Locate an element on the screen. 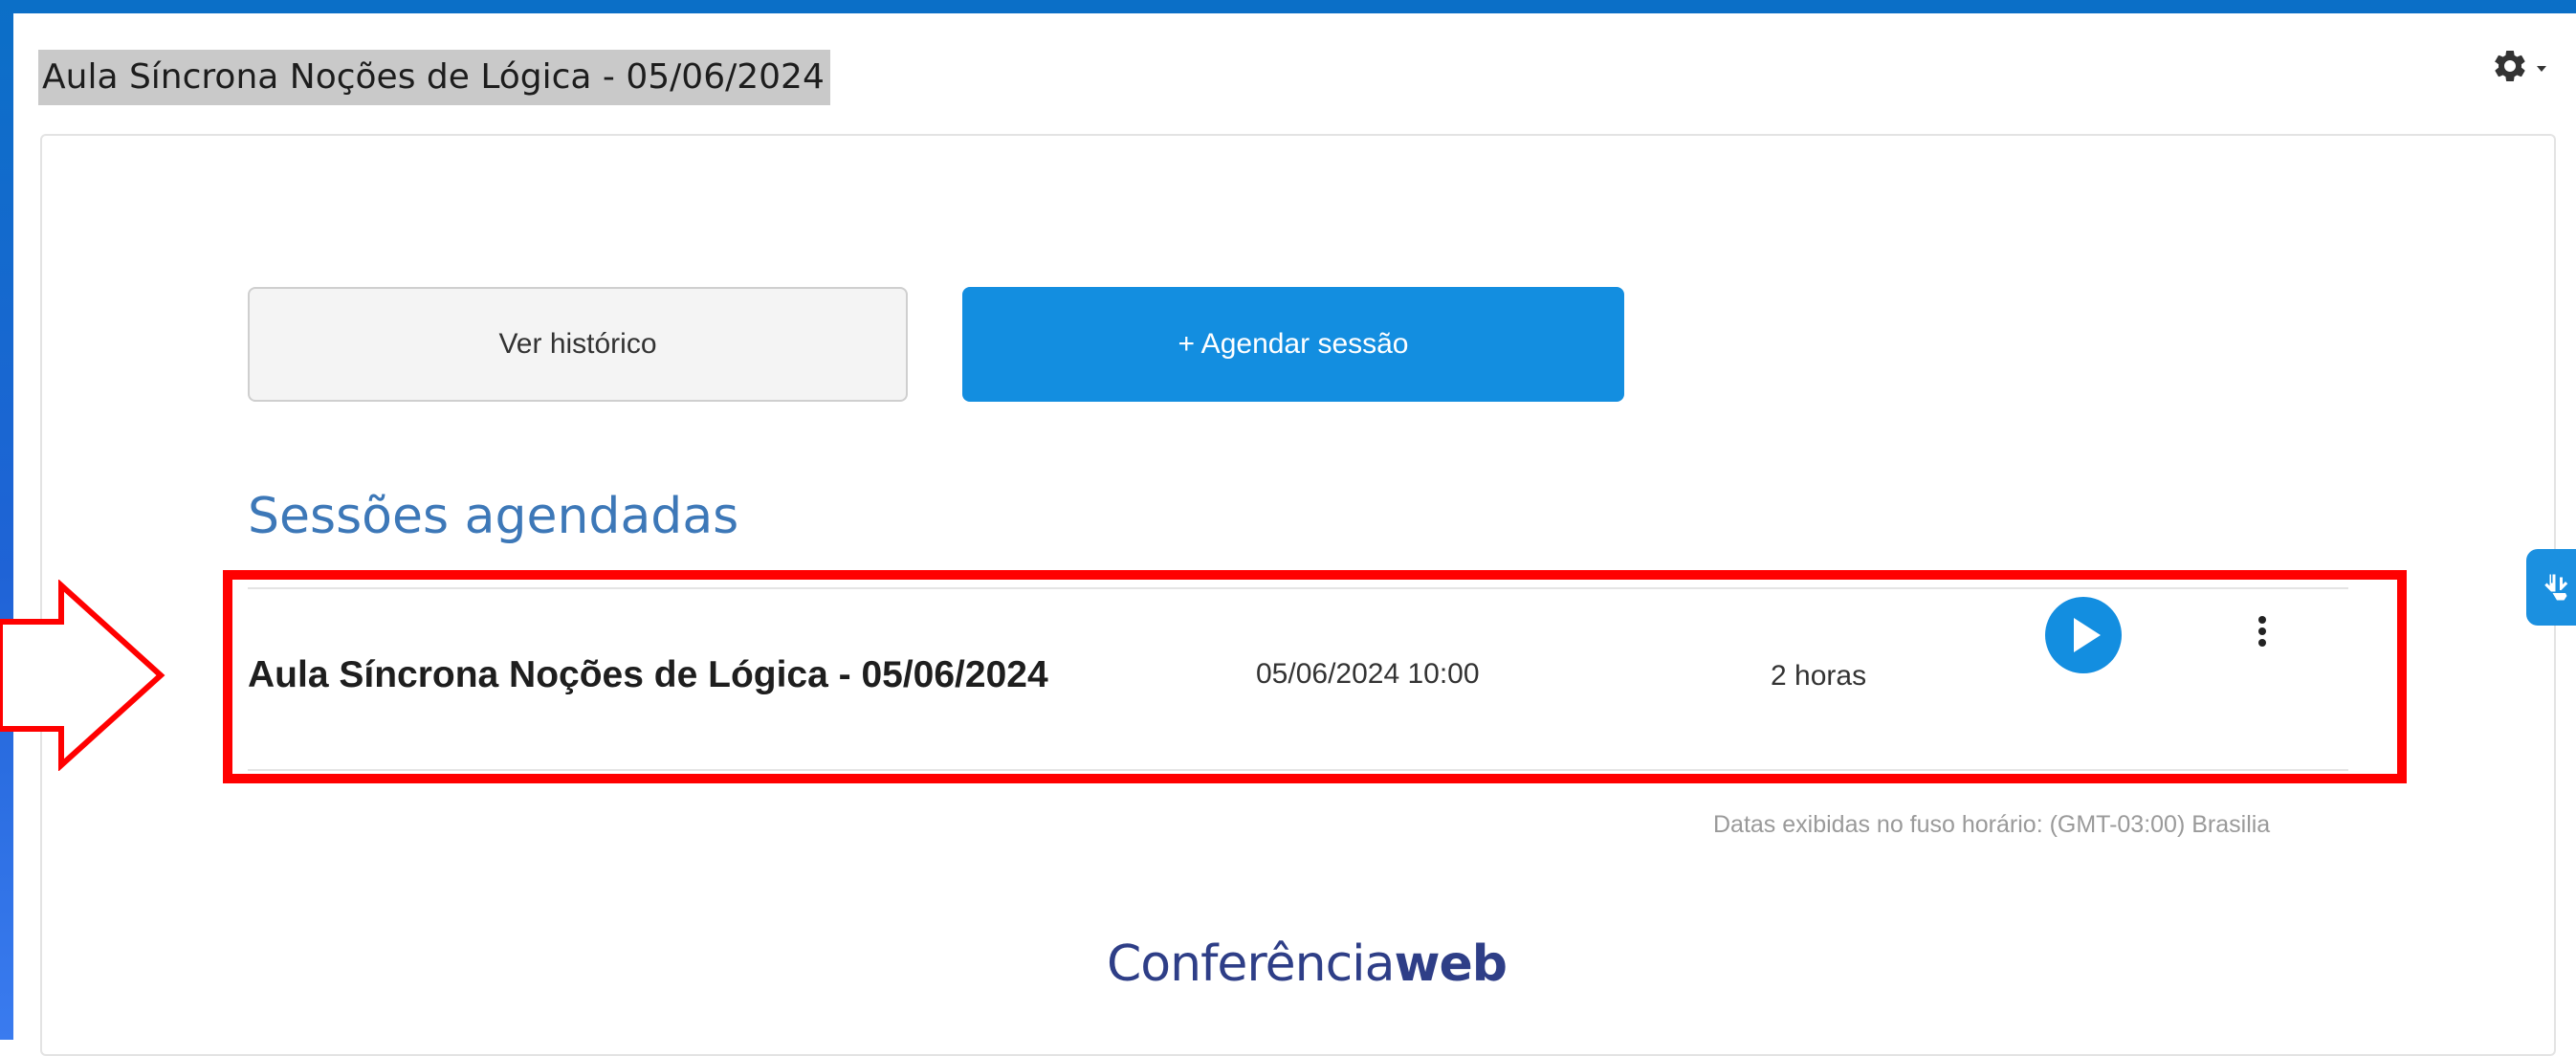  gear-icon is located at coordinates (2510, 66).